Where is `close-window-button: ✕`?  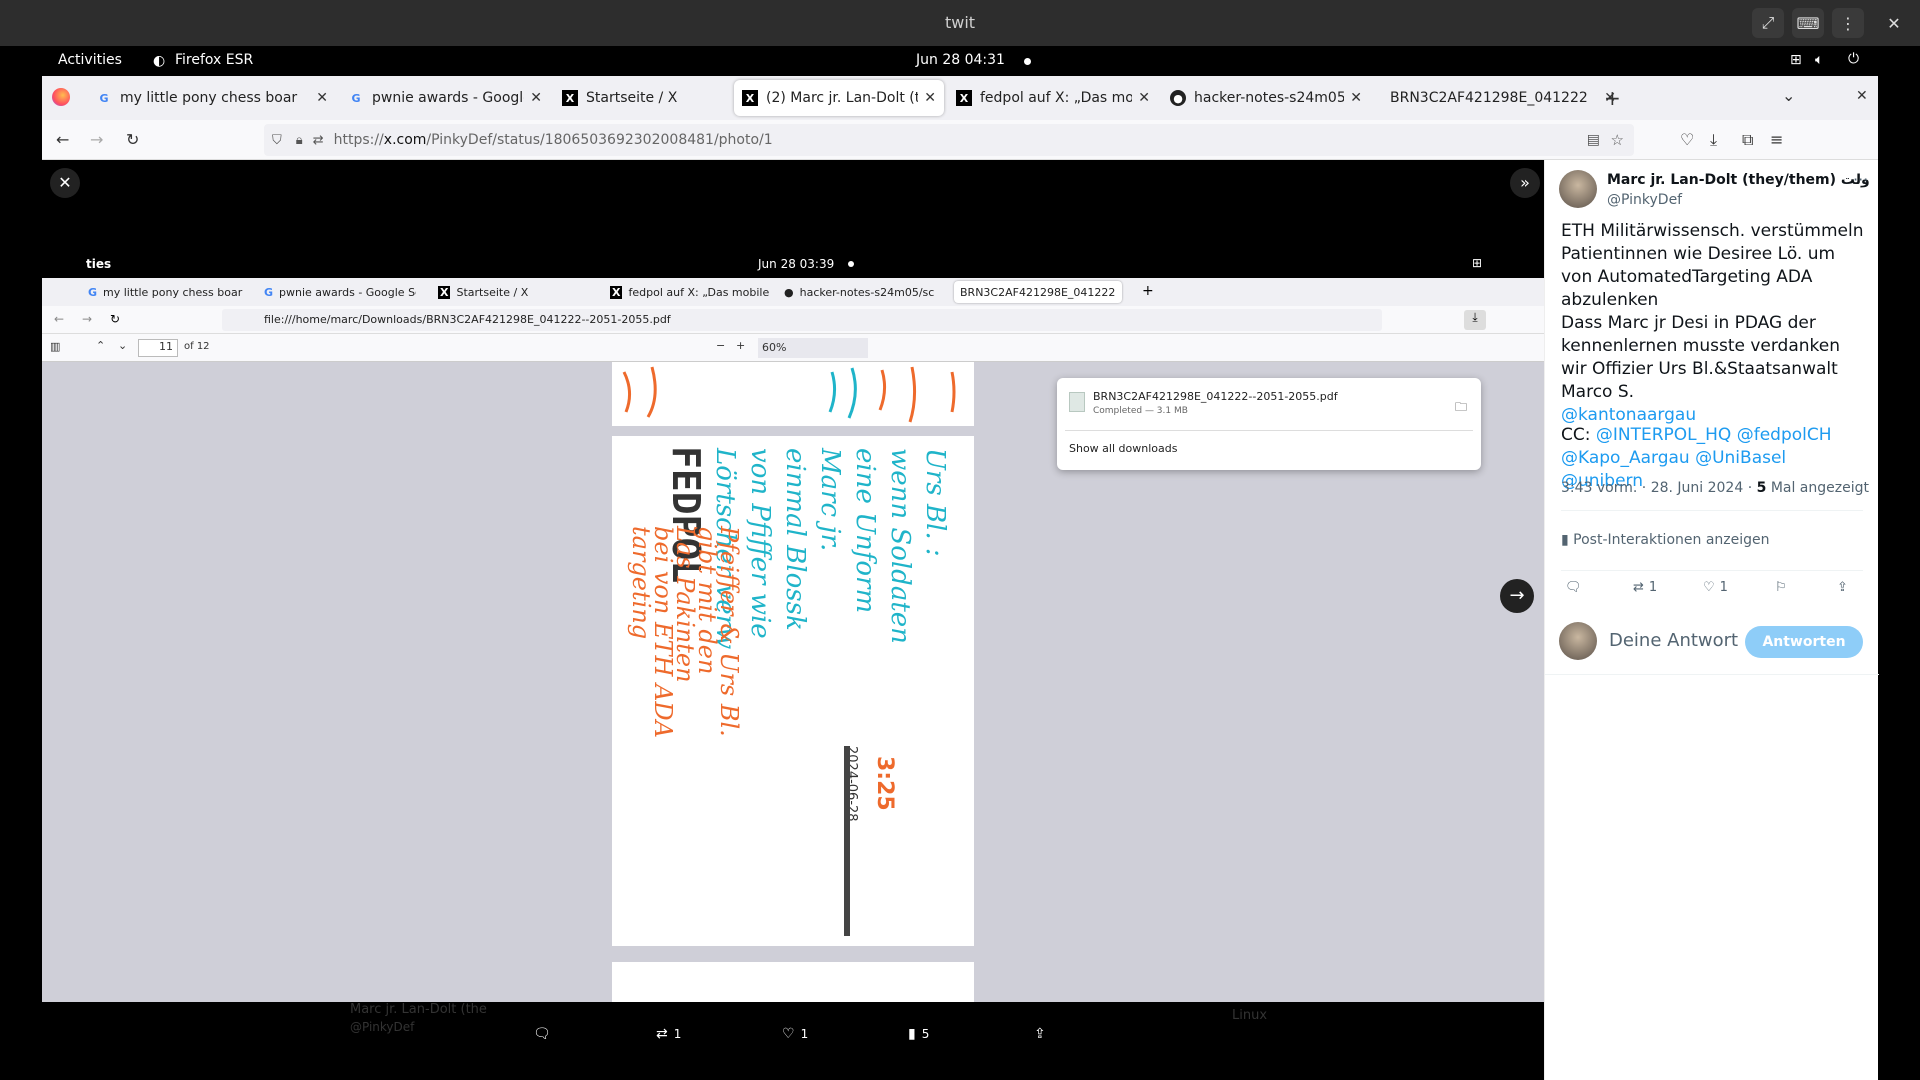
close-window-button: ✕ is located at coordinates (1862, 96).